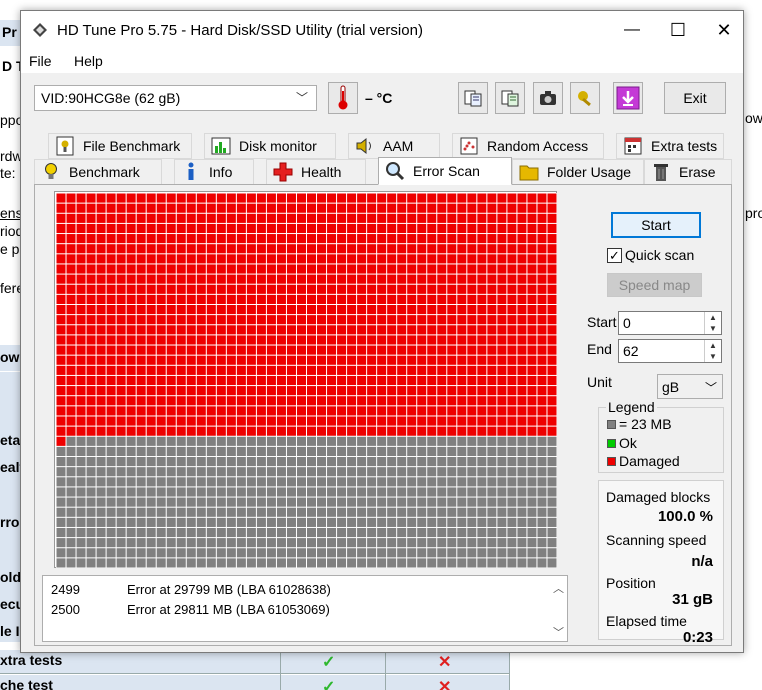  I want to click on tab-file-benchmark: File Benchmark, so click(120, 146).